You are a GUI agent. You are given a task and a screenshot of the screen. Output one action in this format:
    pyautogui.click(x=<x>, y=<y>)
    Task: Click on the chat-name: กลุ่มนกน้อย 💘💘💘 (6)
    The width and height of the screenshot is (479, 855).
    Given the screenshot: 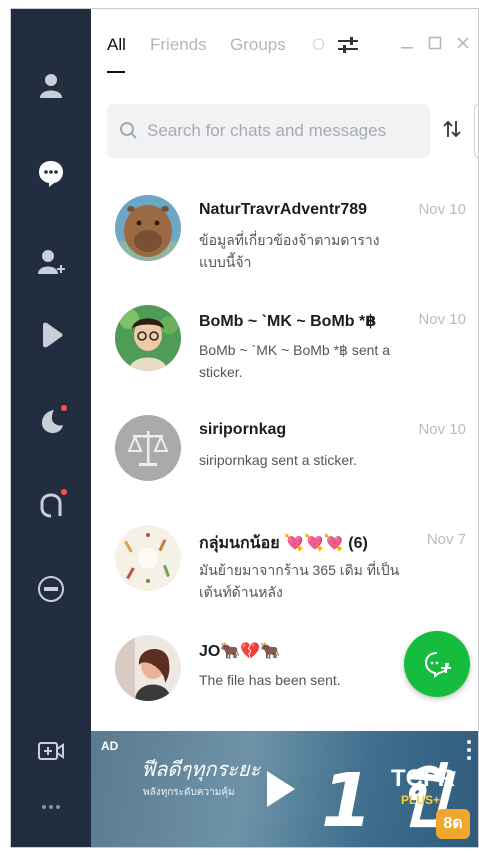 What is the action you would take?
    pyautogui.click(x=283, y=543)
    